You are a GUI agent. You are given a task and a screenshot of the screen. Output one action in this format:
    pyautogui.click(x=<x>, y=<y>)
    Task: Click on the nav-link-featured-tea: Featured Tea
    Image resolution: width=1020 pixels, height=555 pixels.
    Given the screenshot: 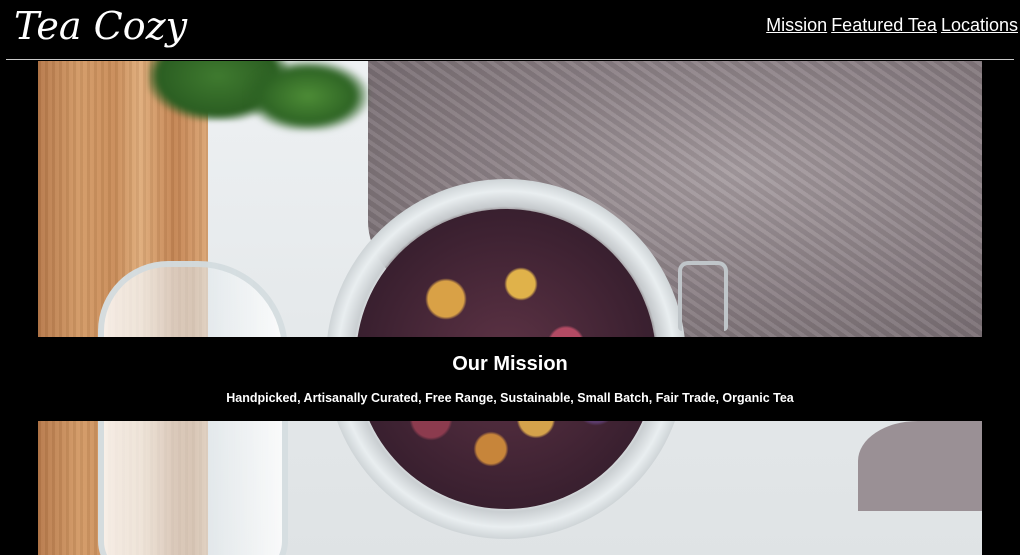 What is the action you would take?
    pyautogui.click(x=884, y=25)
    